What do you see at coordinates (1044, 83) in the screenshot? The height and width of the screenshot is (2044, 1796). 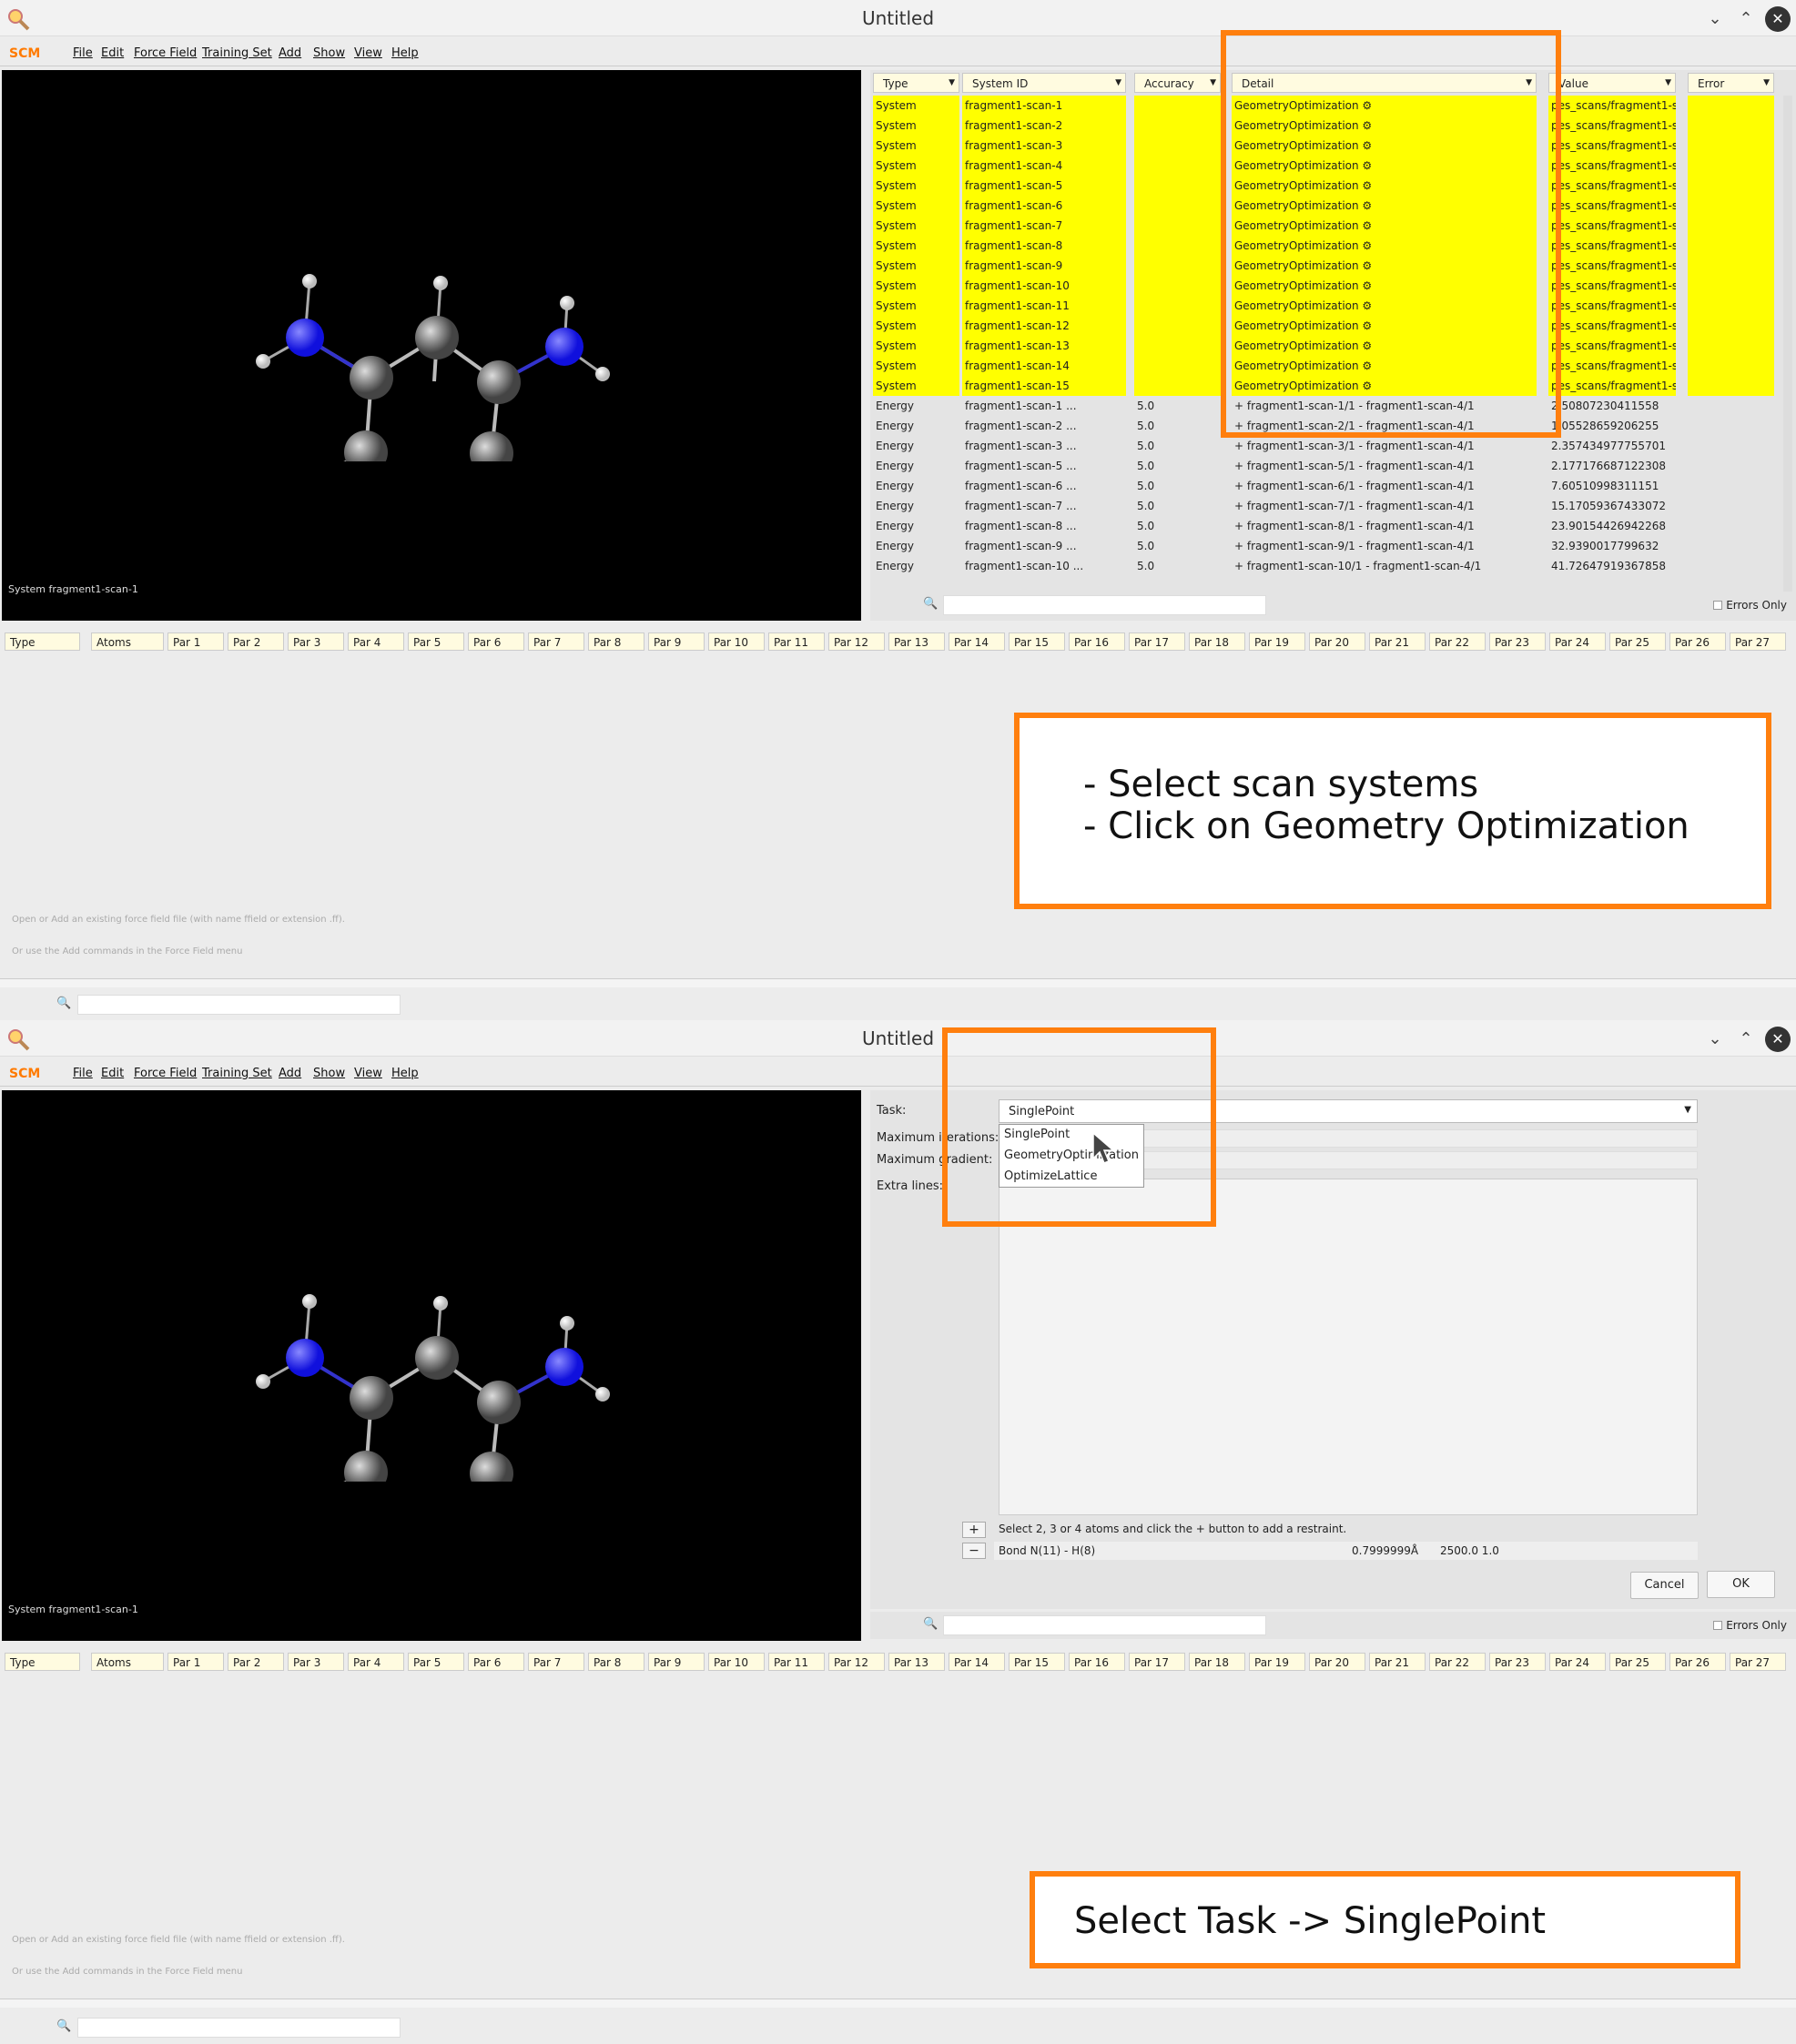 I see `col-system-id-header: System ID ▼` at bounding box center [1044, 83].